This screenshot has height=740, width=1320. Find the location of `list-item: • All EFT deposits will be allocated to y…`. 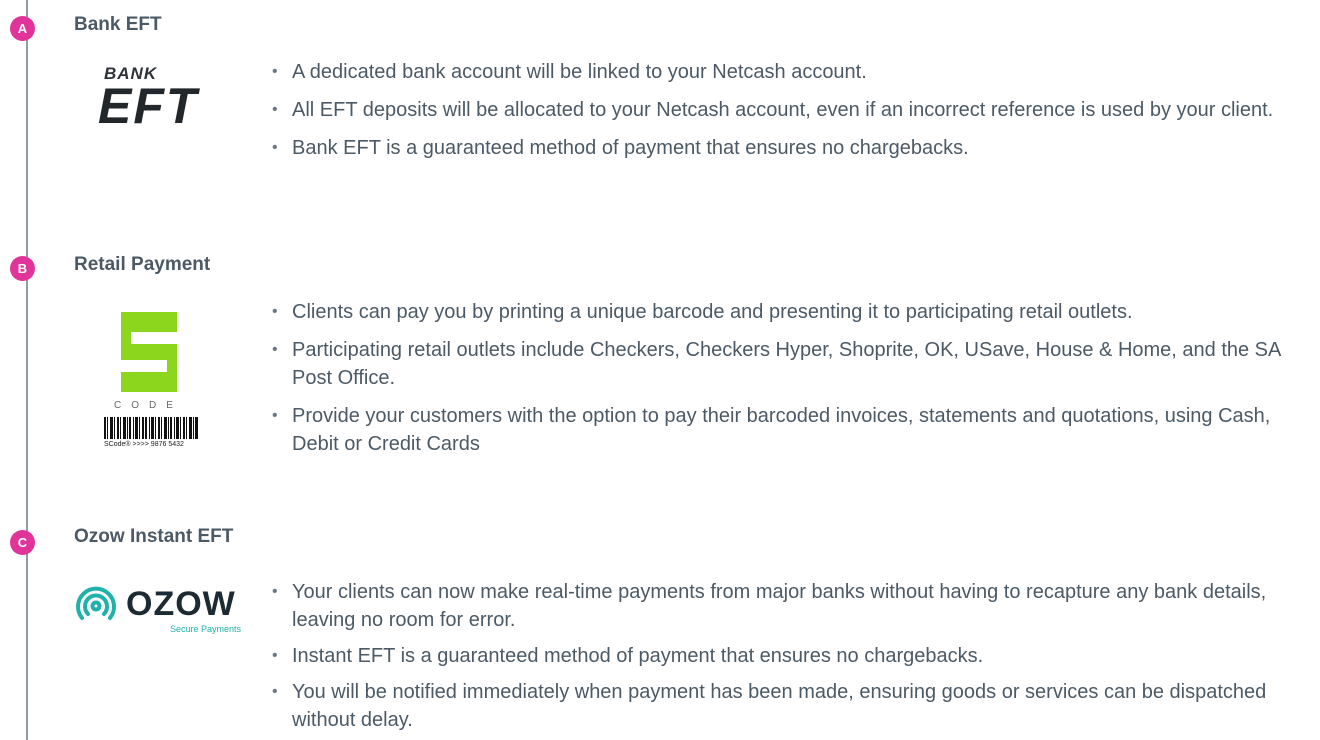

list-item: • All EFT deposits will be allocated to y… is located at coordinates (792, 110).